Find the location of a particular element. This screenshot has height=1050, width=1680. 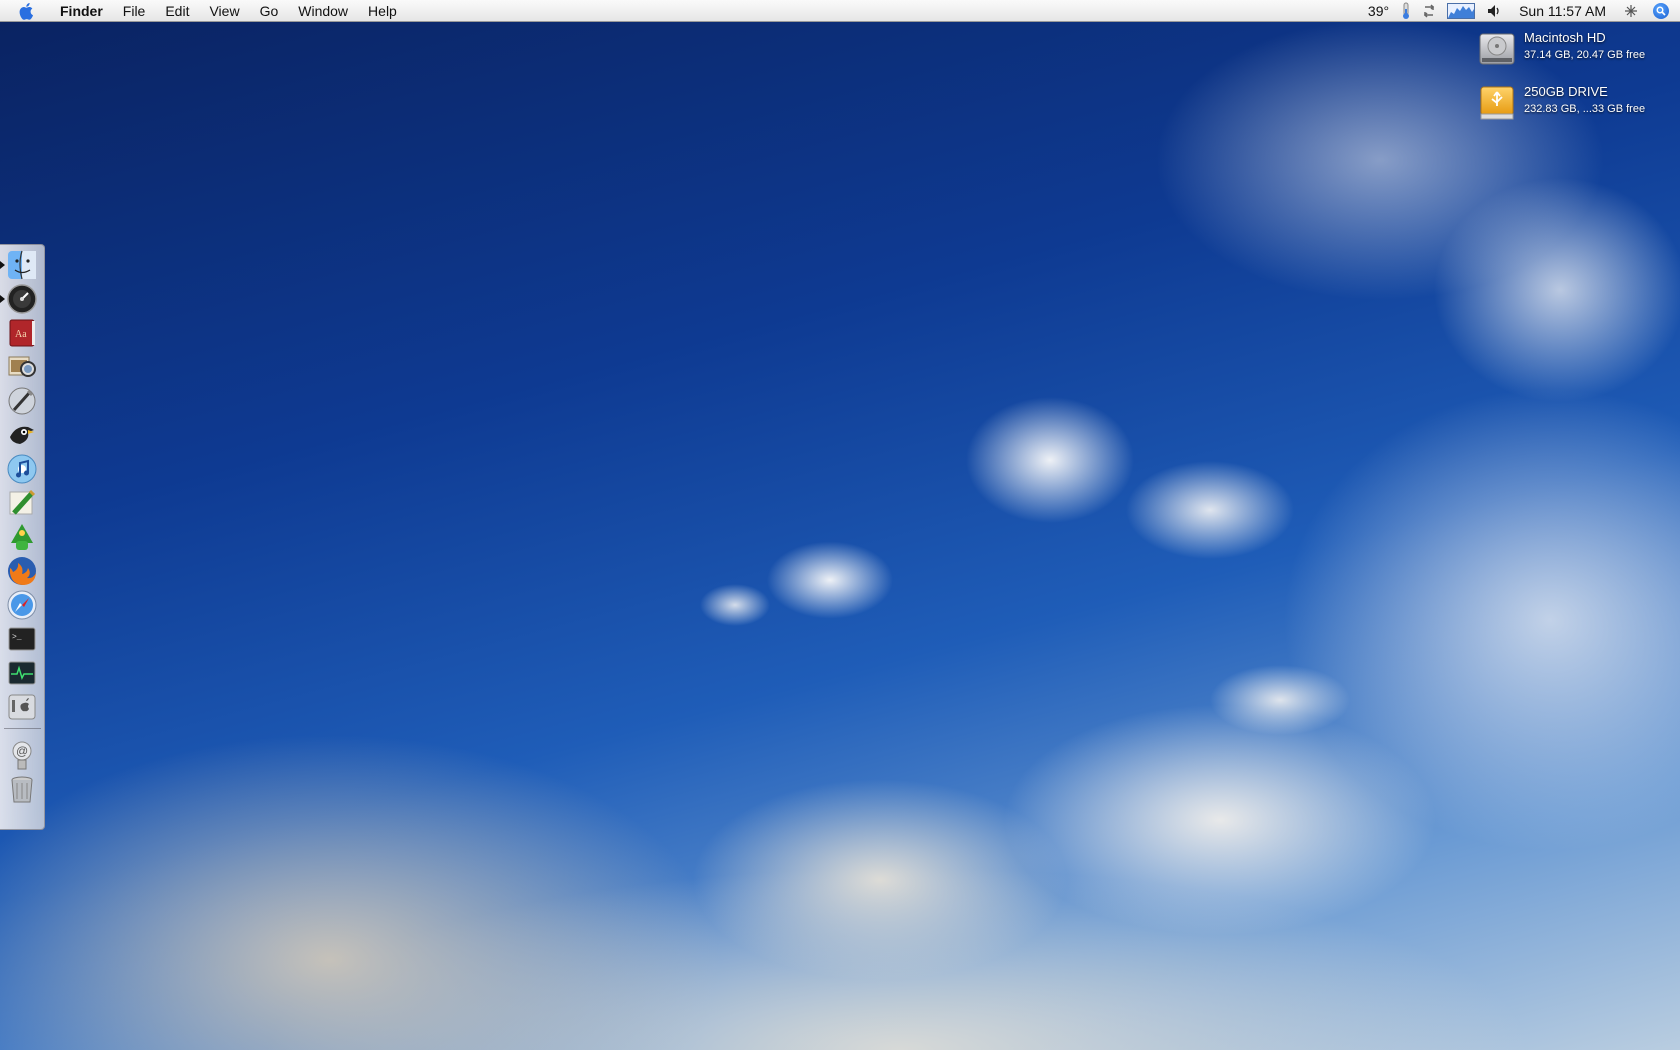

clock: Sun 11:57 AM is located at coordinates (1562, 11).